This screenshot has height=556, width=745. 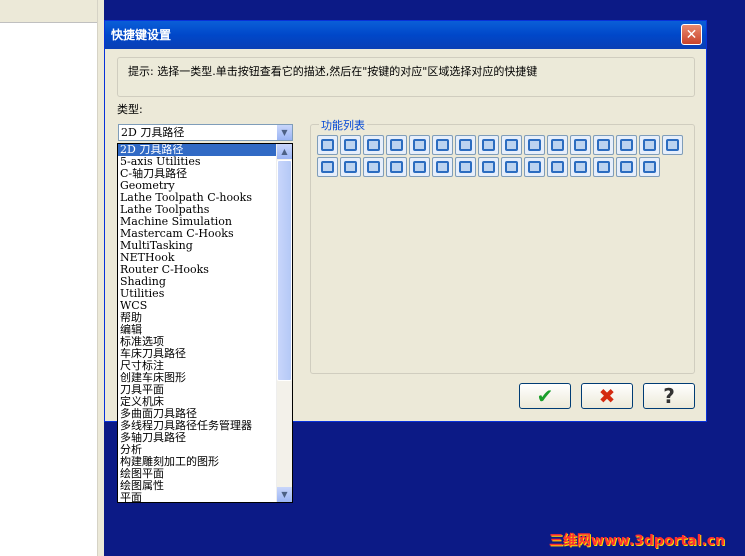 What do you see at coordinates (52, 278) in the screenshot?
I see `background-window` at bounding box center [52, 278].